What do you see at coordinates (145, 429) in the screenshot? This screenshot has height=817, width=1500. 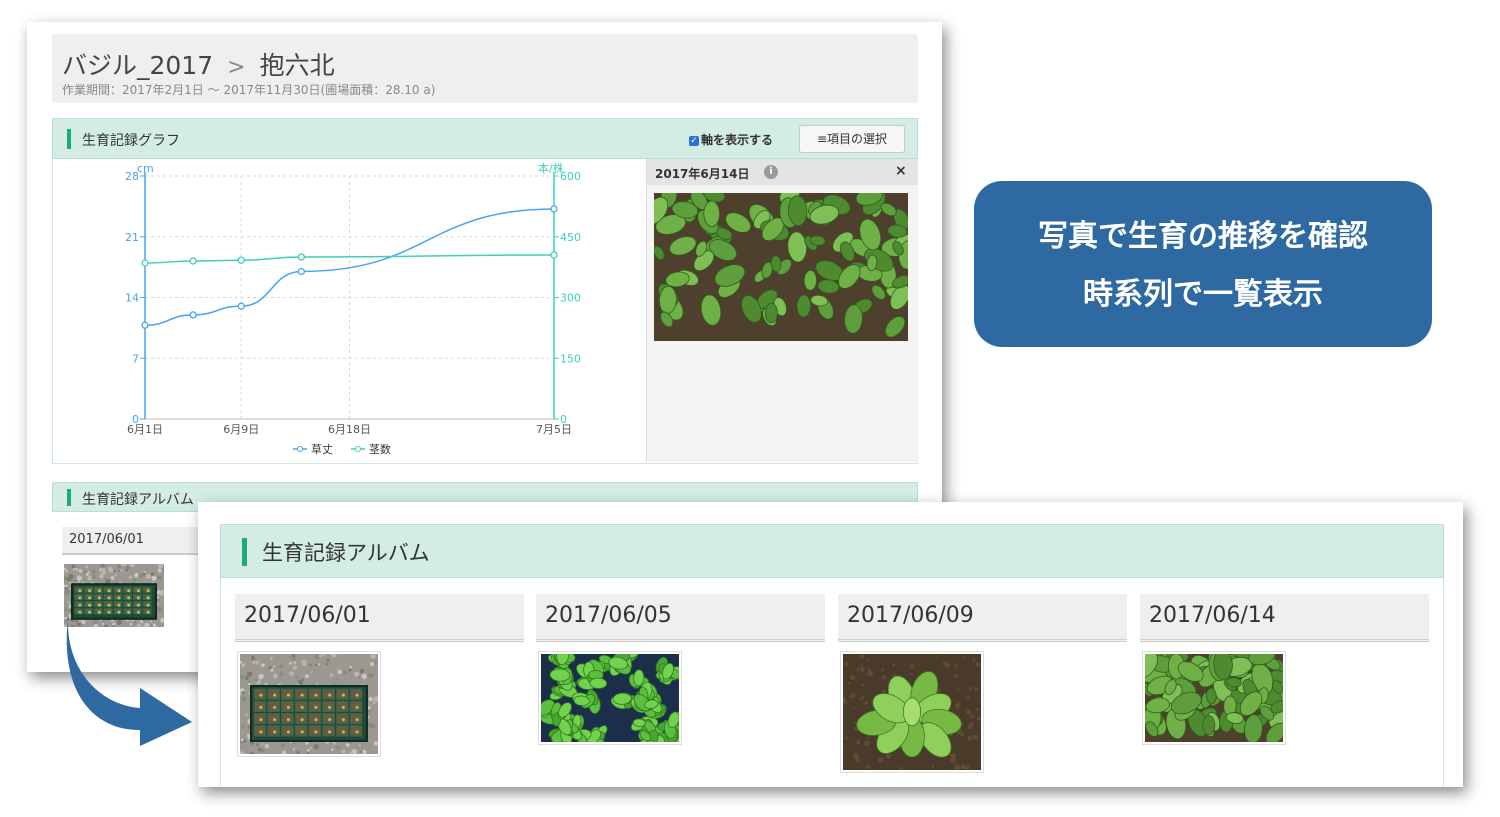 I see `x-tick-label: 6月1日` at bounding box center [145, 429].